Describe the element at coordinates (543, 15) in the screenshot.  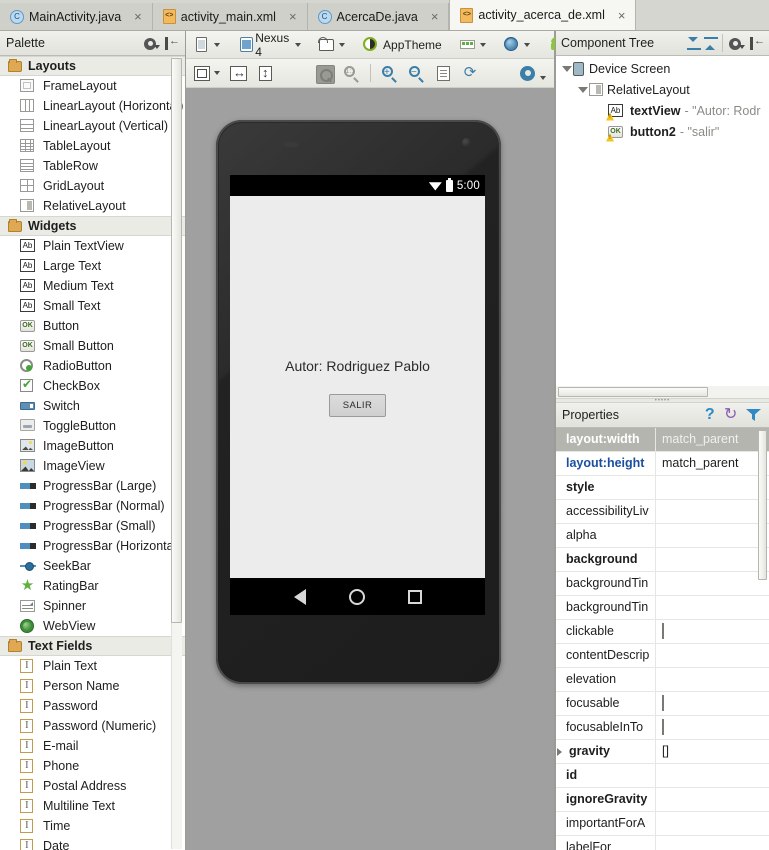
I see `tab-activity-acerca-de-xml: activity_acerca_de.xml ×` at that location.